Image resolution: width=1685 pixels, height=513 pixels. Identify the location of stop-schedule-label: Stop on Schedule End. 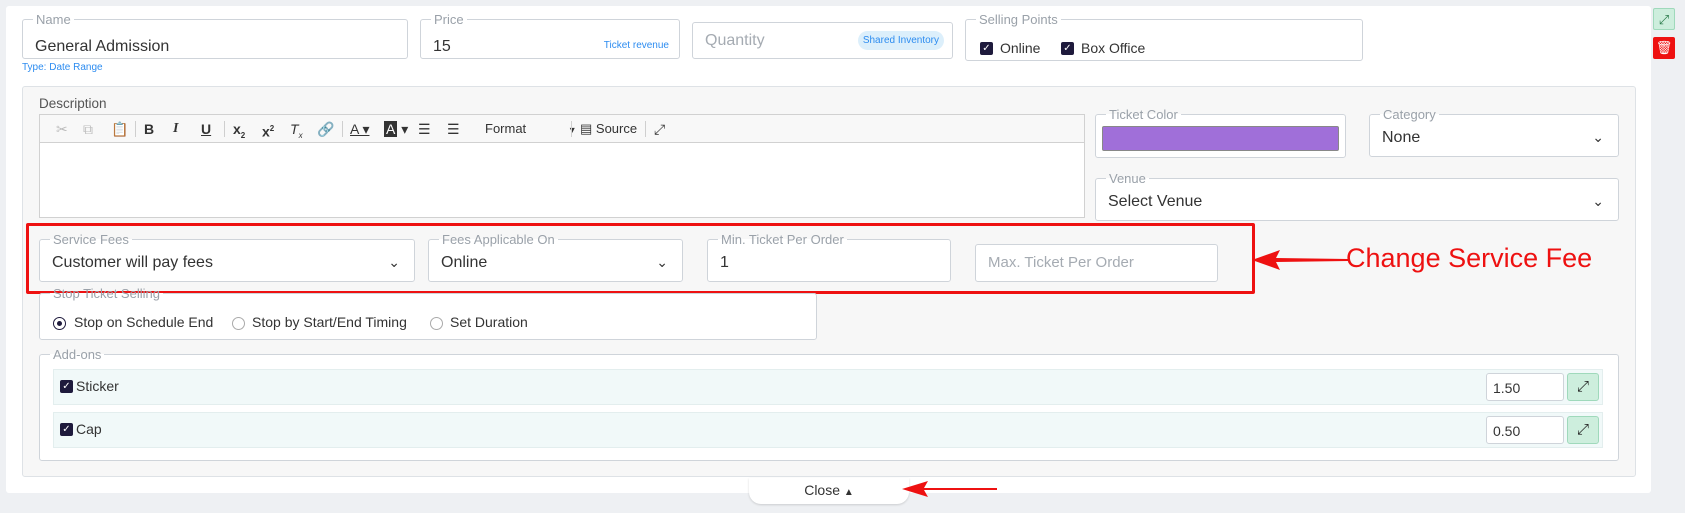
(144, 322).